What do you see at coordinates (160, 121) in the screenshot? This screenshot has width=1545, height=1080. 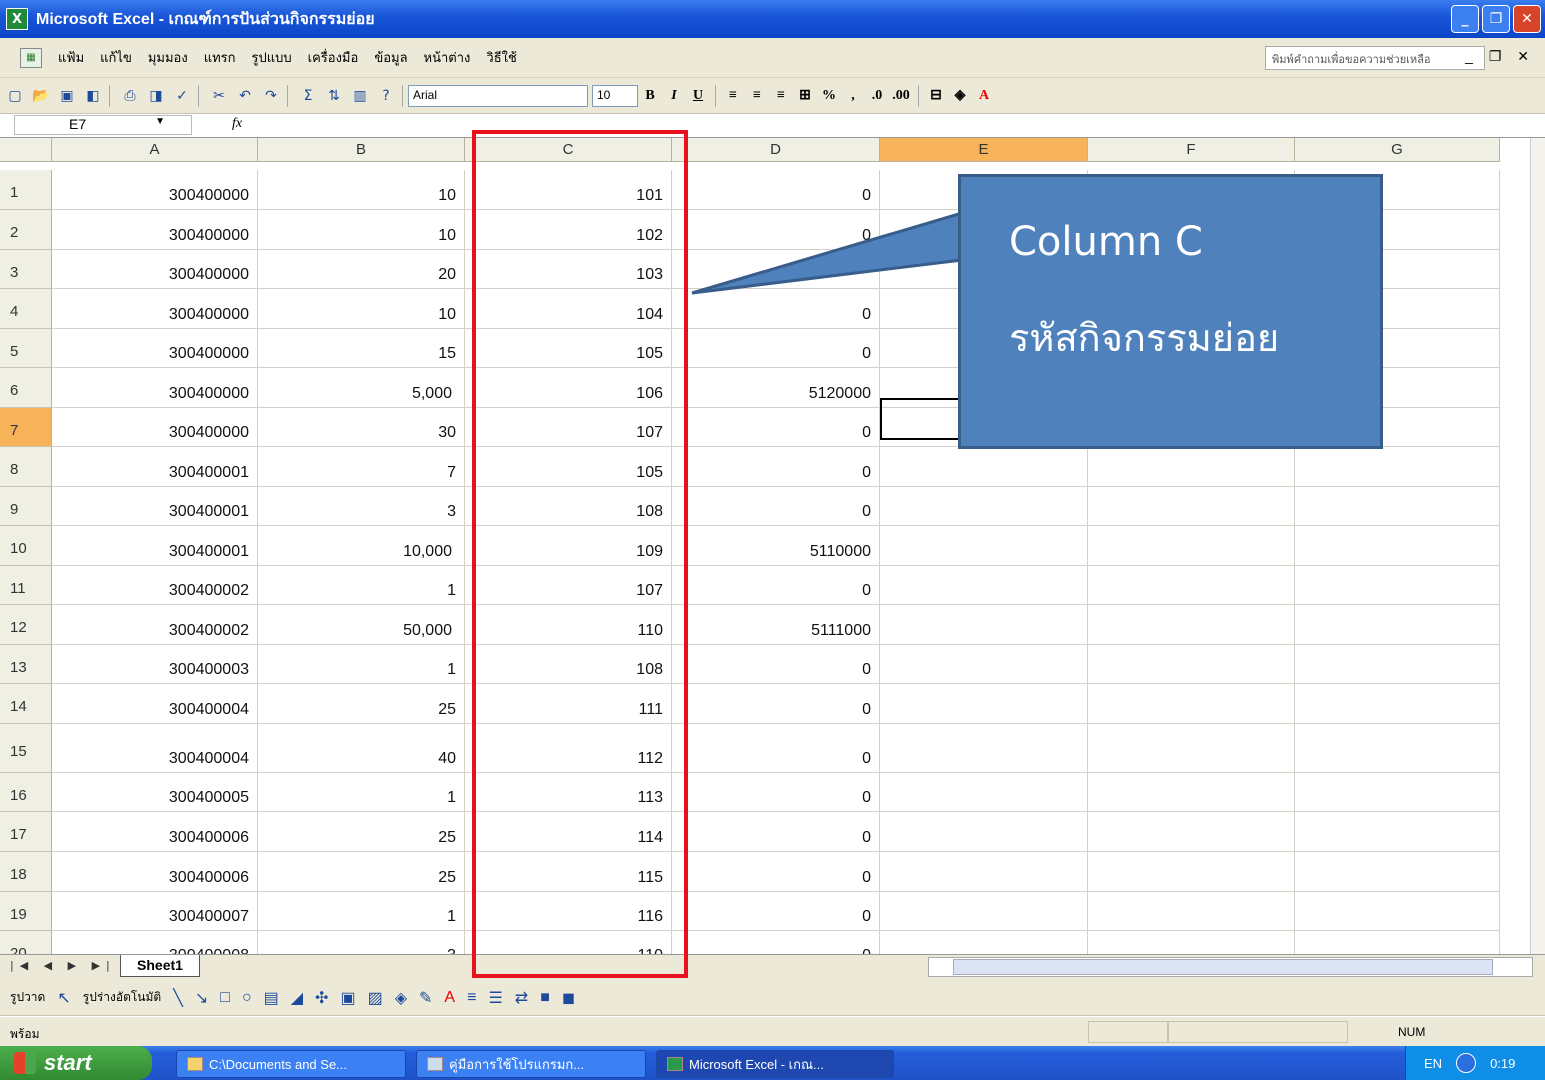 I see `chevron-down-icon: ▼` at bounding box center [160, 121].